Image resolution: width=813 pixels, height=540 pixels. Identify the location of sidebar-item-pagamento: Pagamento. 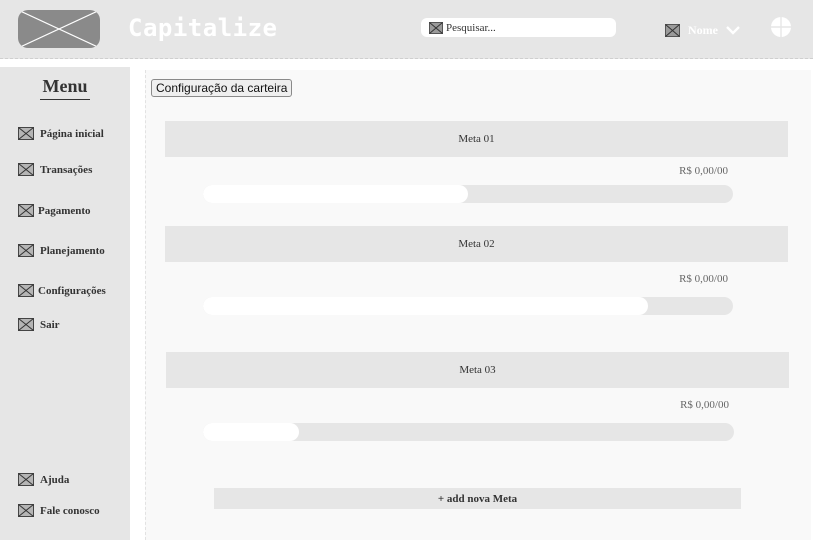
(54, 210).